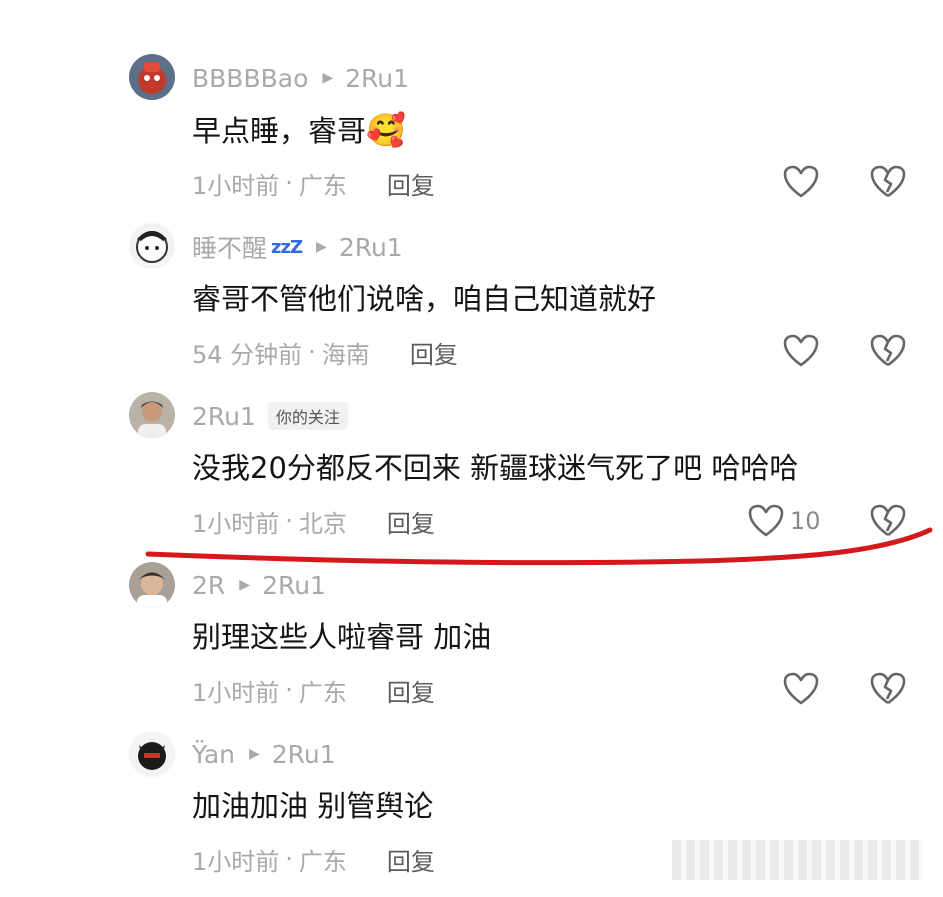 Image resolution: width=943 pixels, height=897 pixels. Describe the element at coordinates (224, 416) in the screenshot. I see `username: 2Ru1` at that location.